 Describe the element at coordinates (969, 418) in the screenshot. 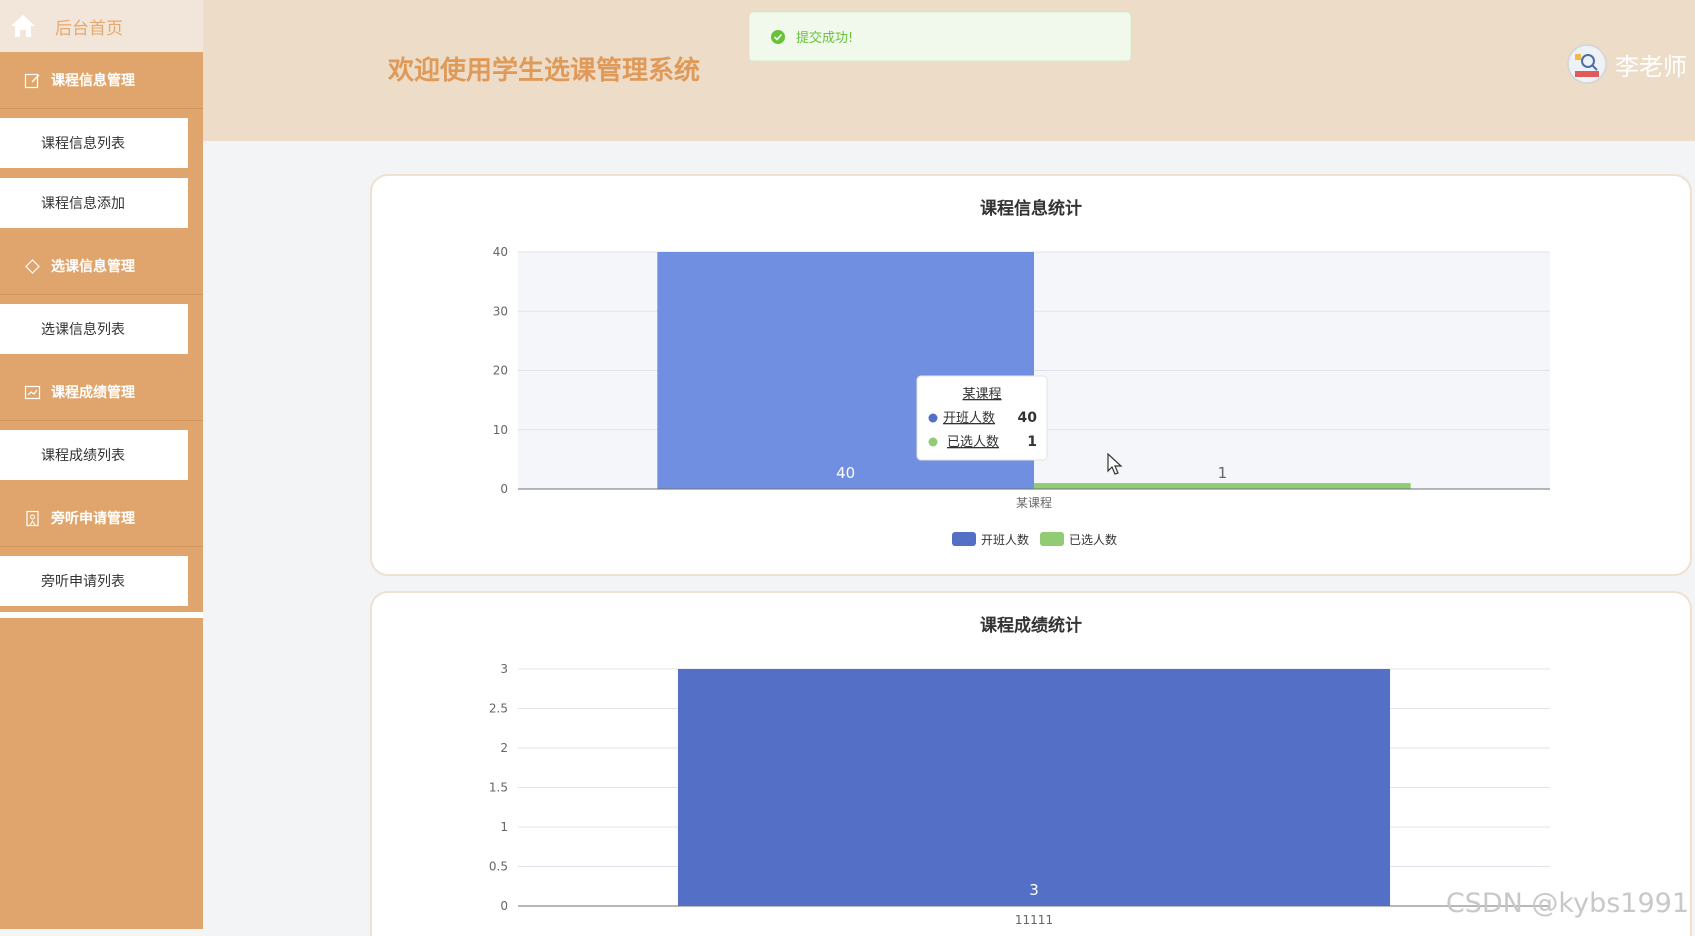

I see `tooltip-series-name: 开班人数` at that location.